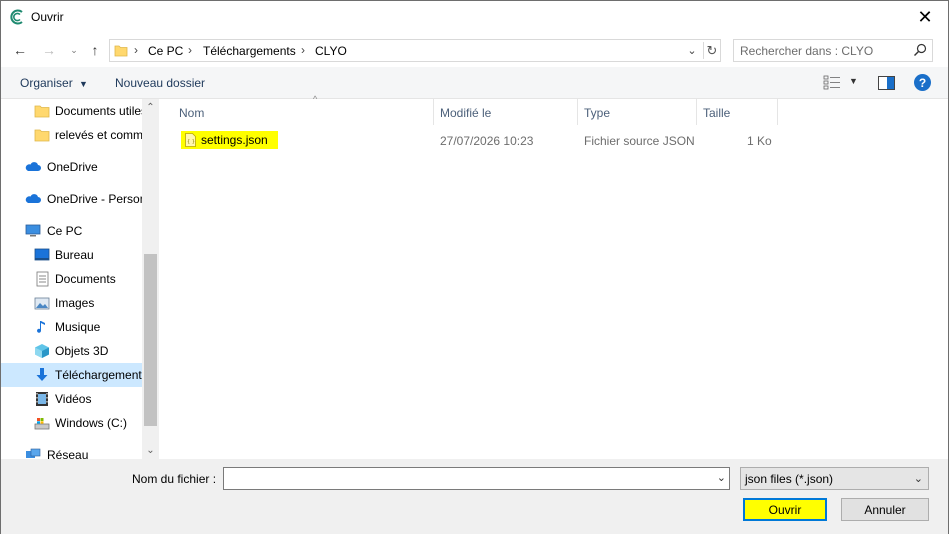  What do you see at coordinates (47, 17) in the screenshot?
I see `window-title: Ouvrir` at bounding box center [47, 17].